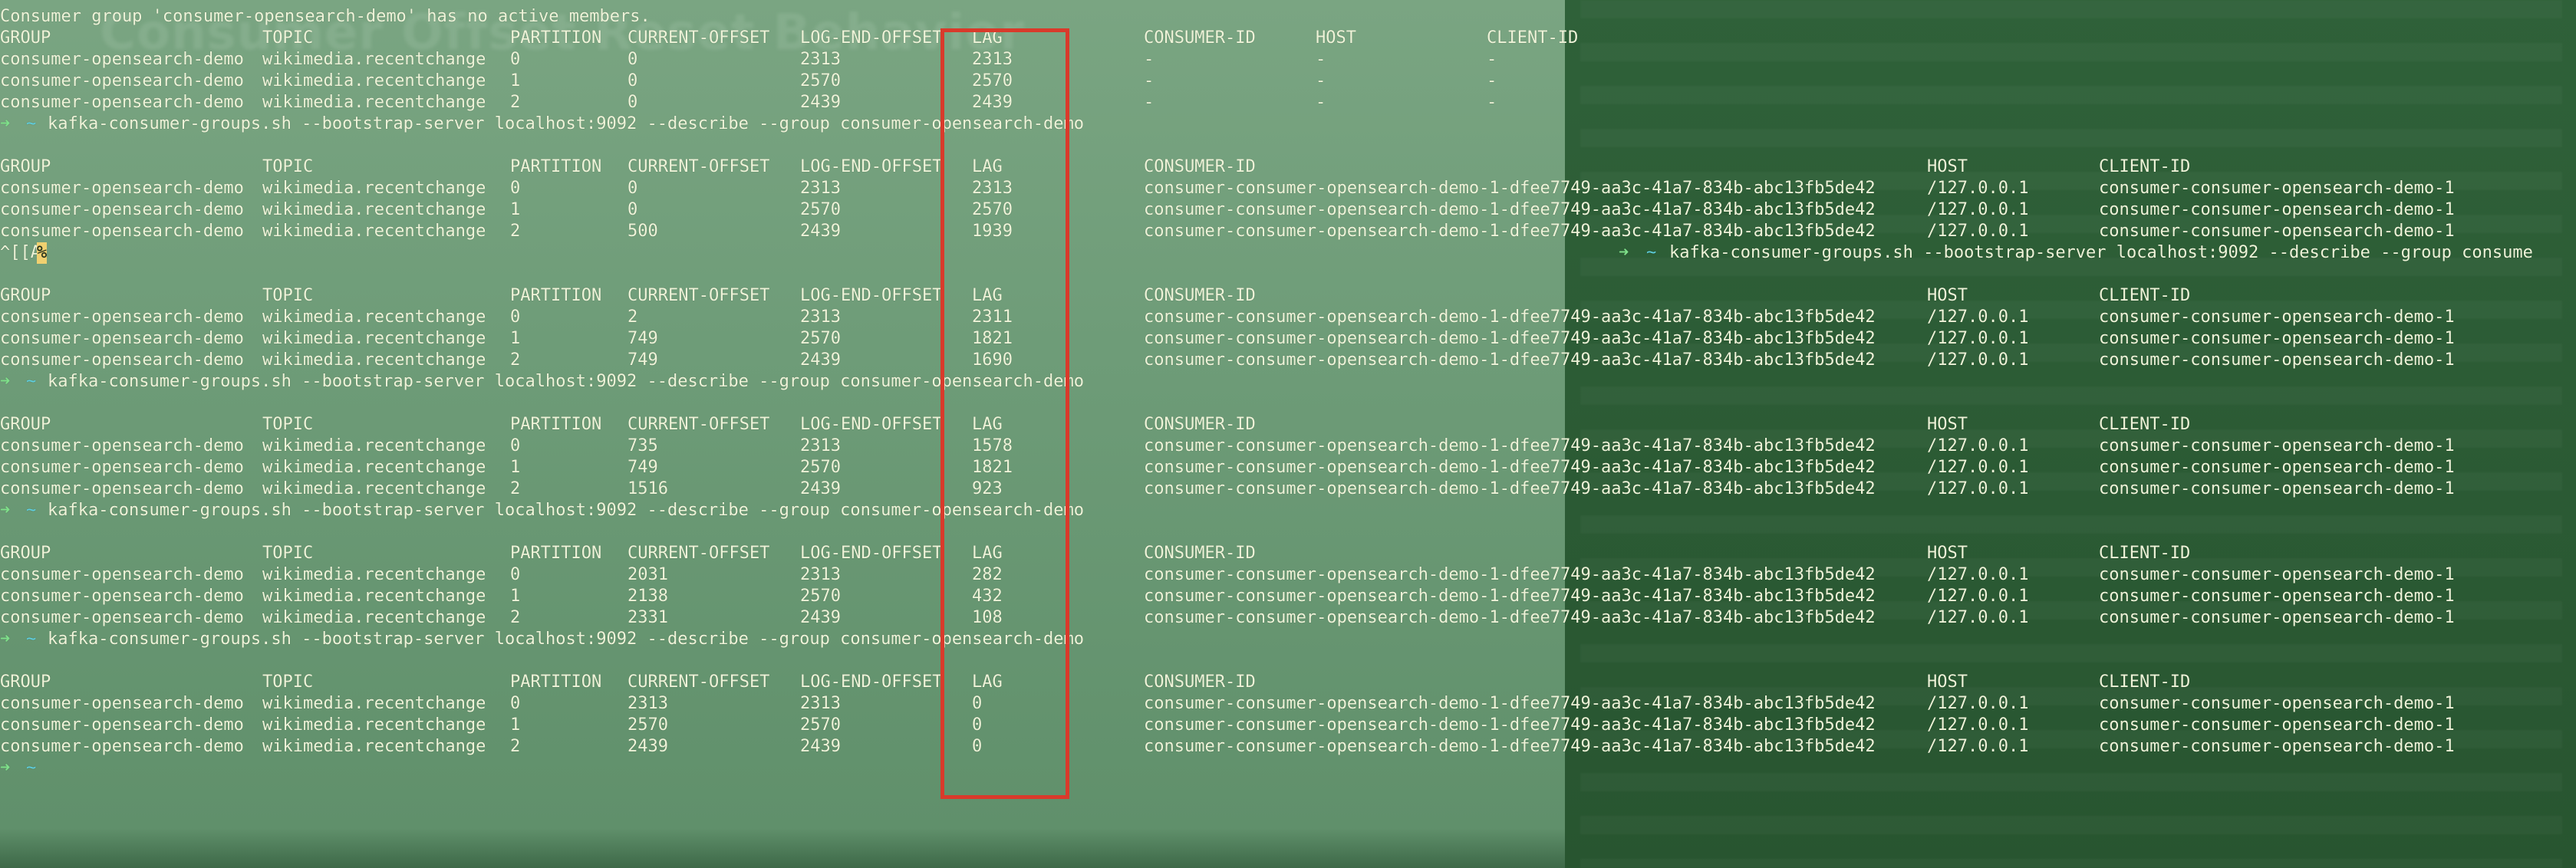 Image resolution: width=2576 pixels, height=868 pixels. I want to click on cell-partition: 2, so click(515, 232).